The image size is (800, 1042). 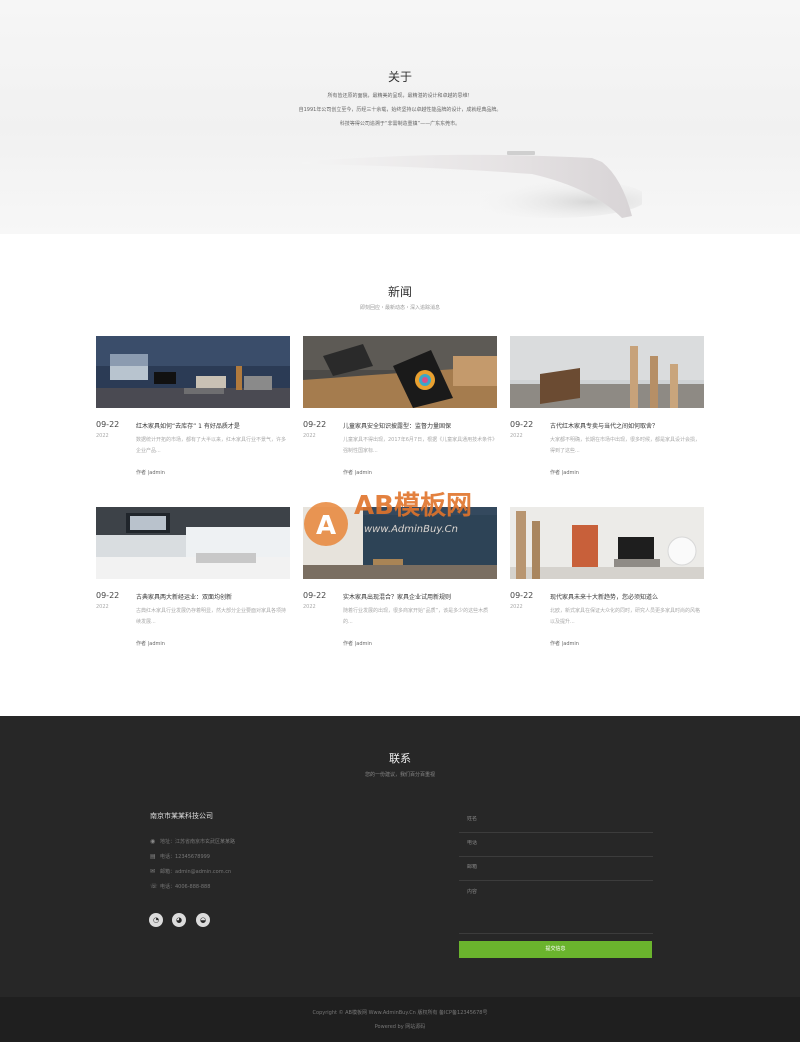 I want to click on news-image-living-room, so click(x=193, y=372).